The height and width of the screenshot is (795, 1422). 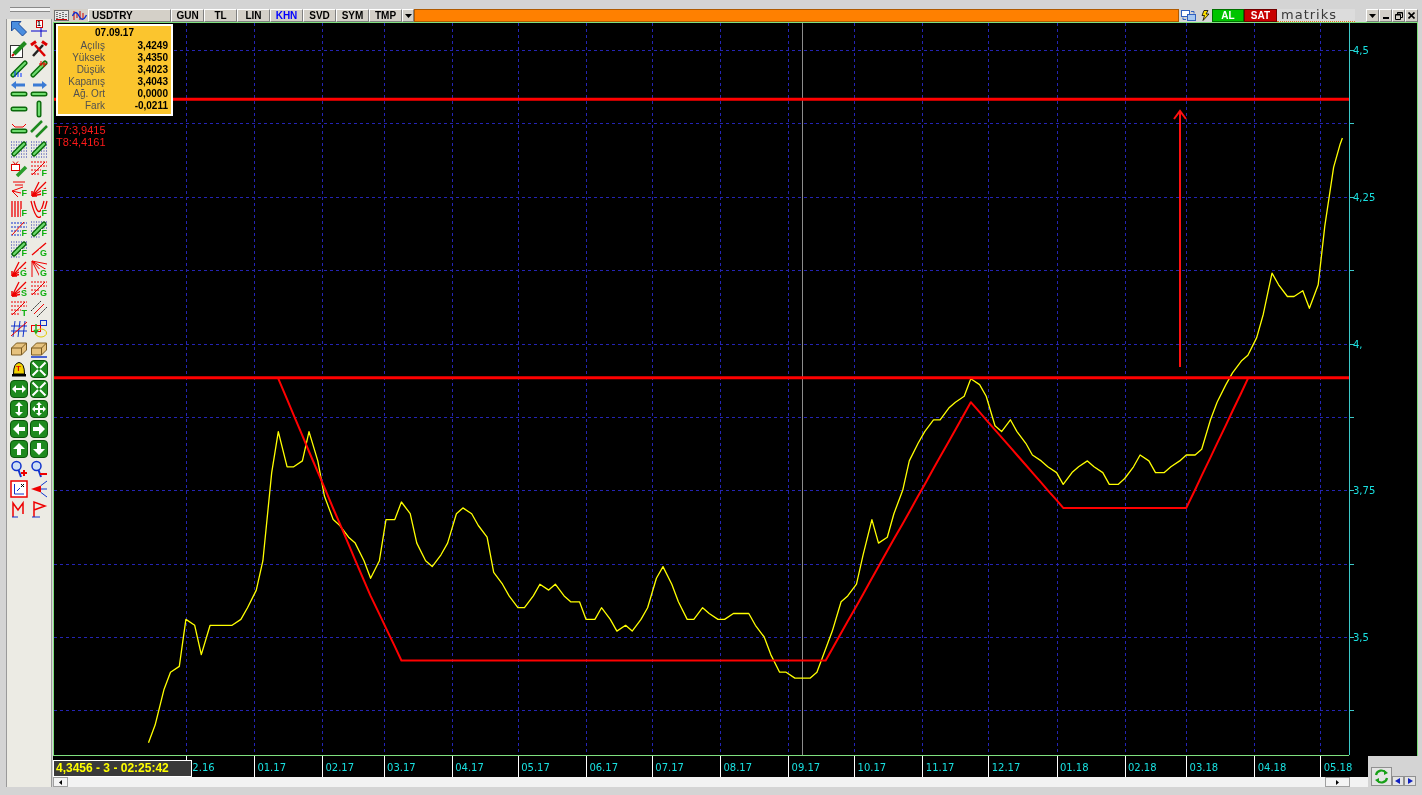 What do you see at coordinates (1142, 767) in the screenshot?
I see `axis-label: 02.18` at bounding box center [1142, 767].